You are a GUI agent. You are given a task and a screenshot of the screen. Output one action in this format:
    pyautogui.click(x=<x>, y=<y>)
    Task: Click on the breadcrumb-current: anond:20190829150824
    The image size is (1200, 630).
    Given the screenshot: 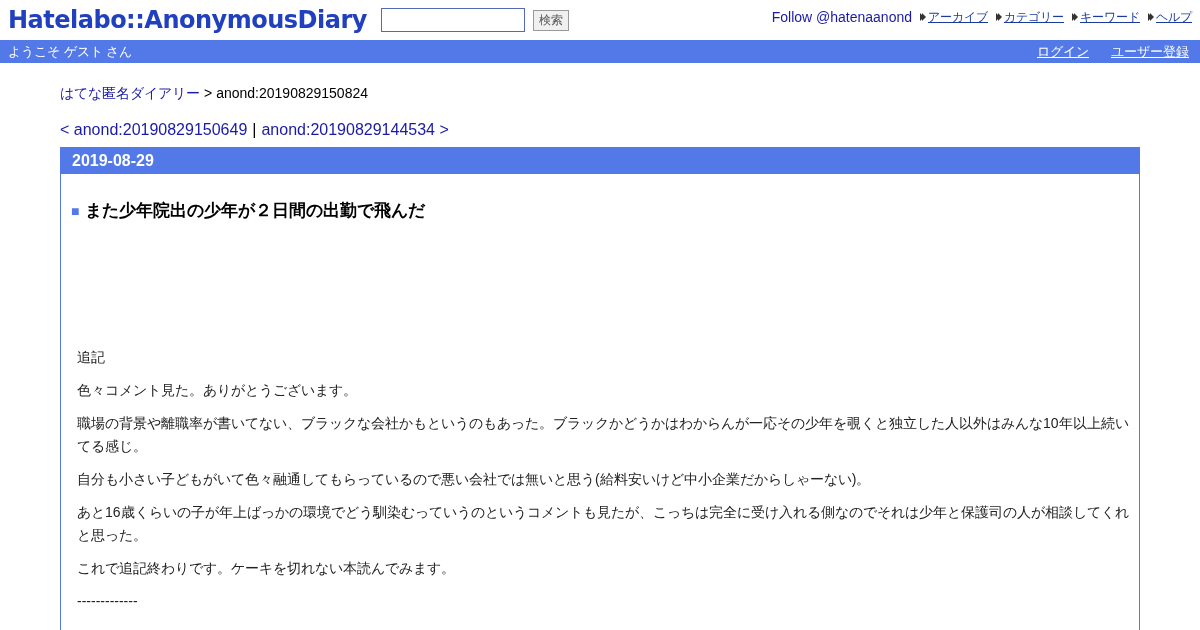 What is the action you would take?
    pyautogui.click(x=292, y=94)
    